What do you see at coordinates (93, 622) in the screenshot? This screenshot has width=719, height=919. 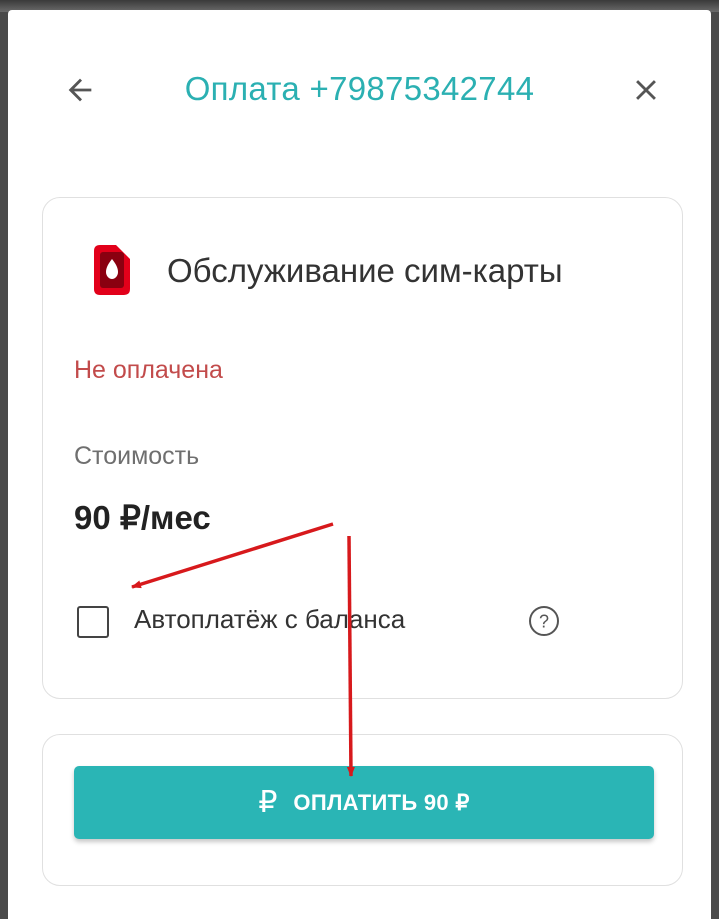 I see `autopay-checkbox` at bounding box center [93, 622].